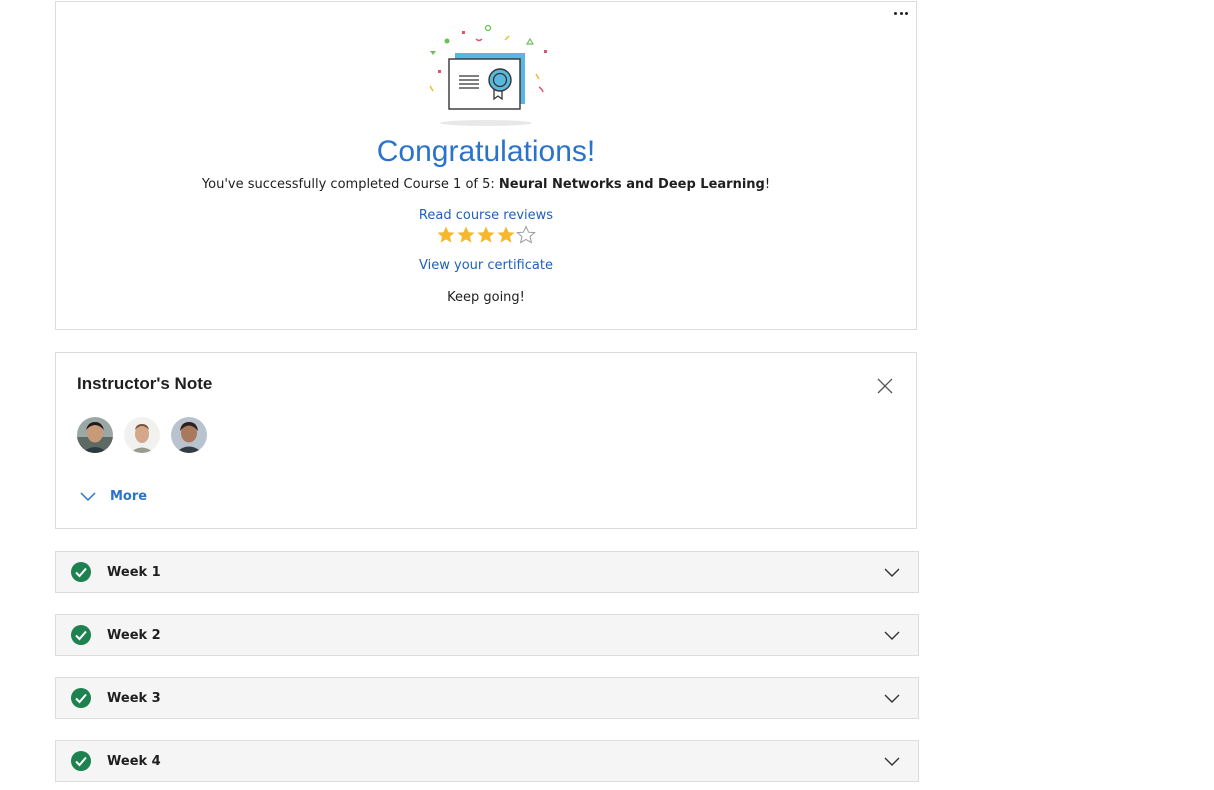 The image size is (1214, 790). What do you see at coordinates (487, 635) in the screenshot?
I see `week-row: Week 2` at bounding box center [487, 635].